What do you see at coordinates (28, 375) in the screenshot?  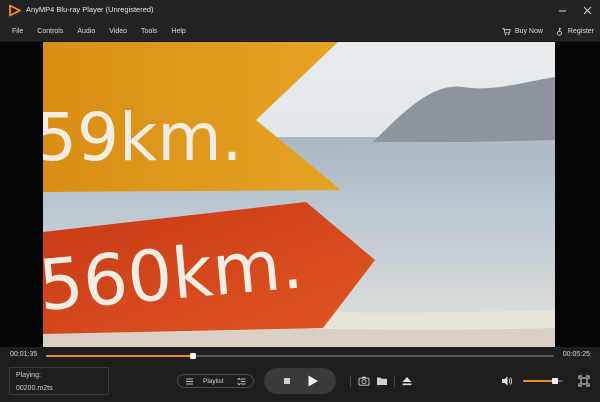 I see `playing-label: Playing:` at bounding box center [28, 375].